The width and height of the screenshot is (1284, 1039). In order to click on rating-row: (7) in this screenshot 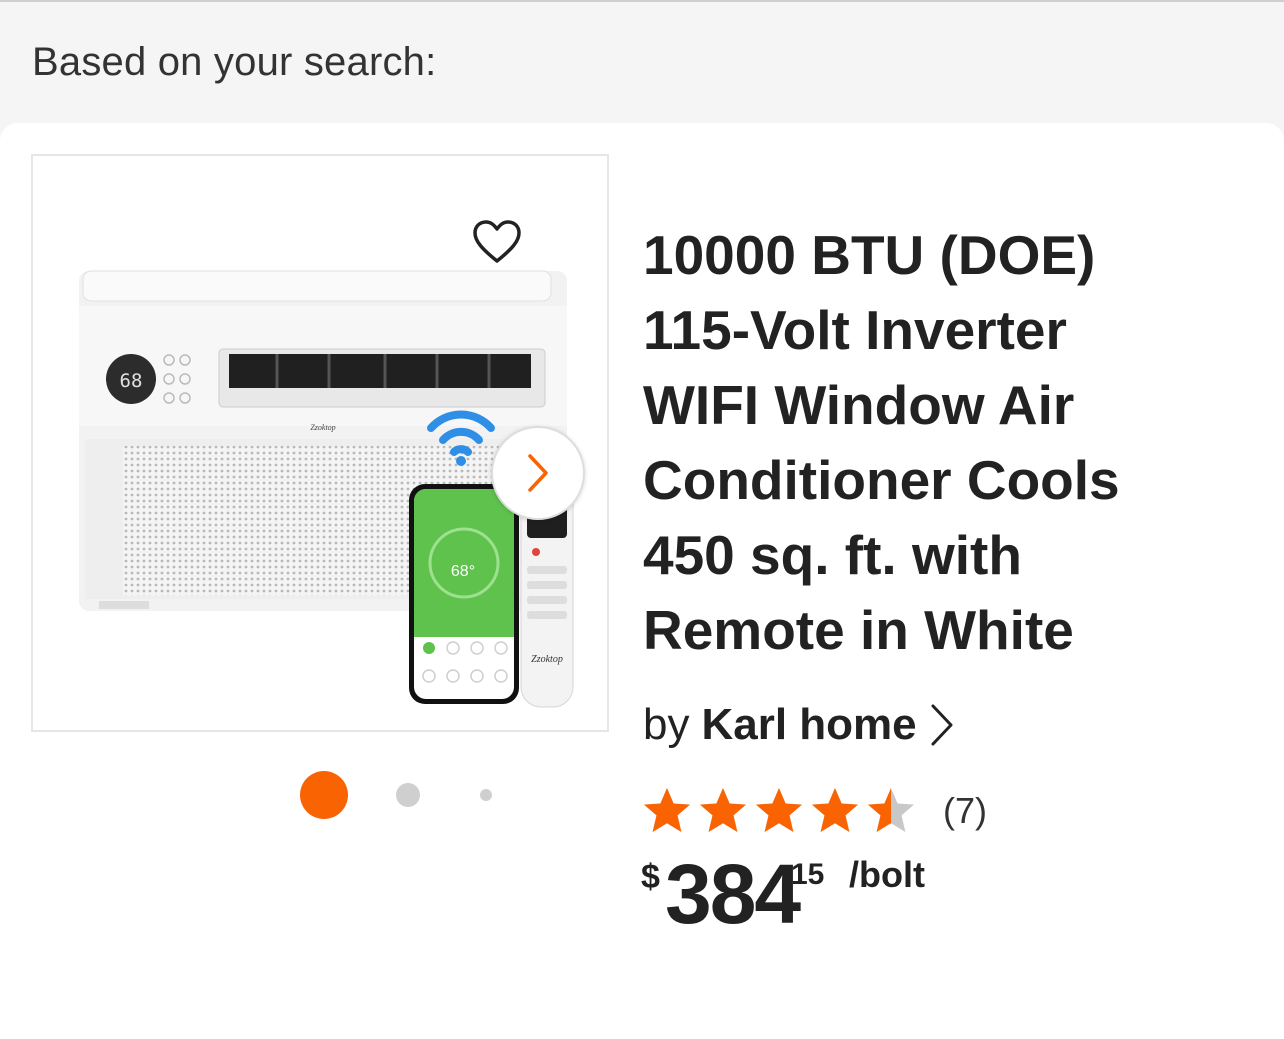, I will do `click(814, 811)`.